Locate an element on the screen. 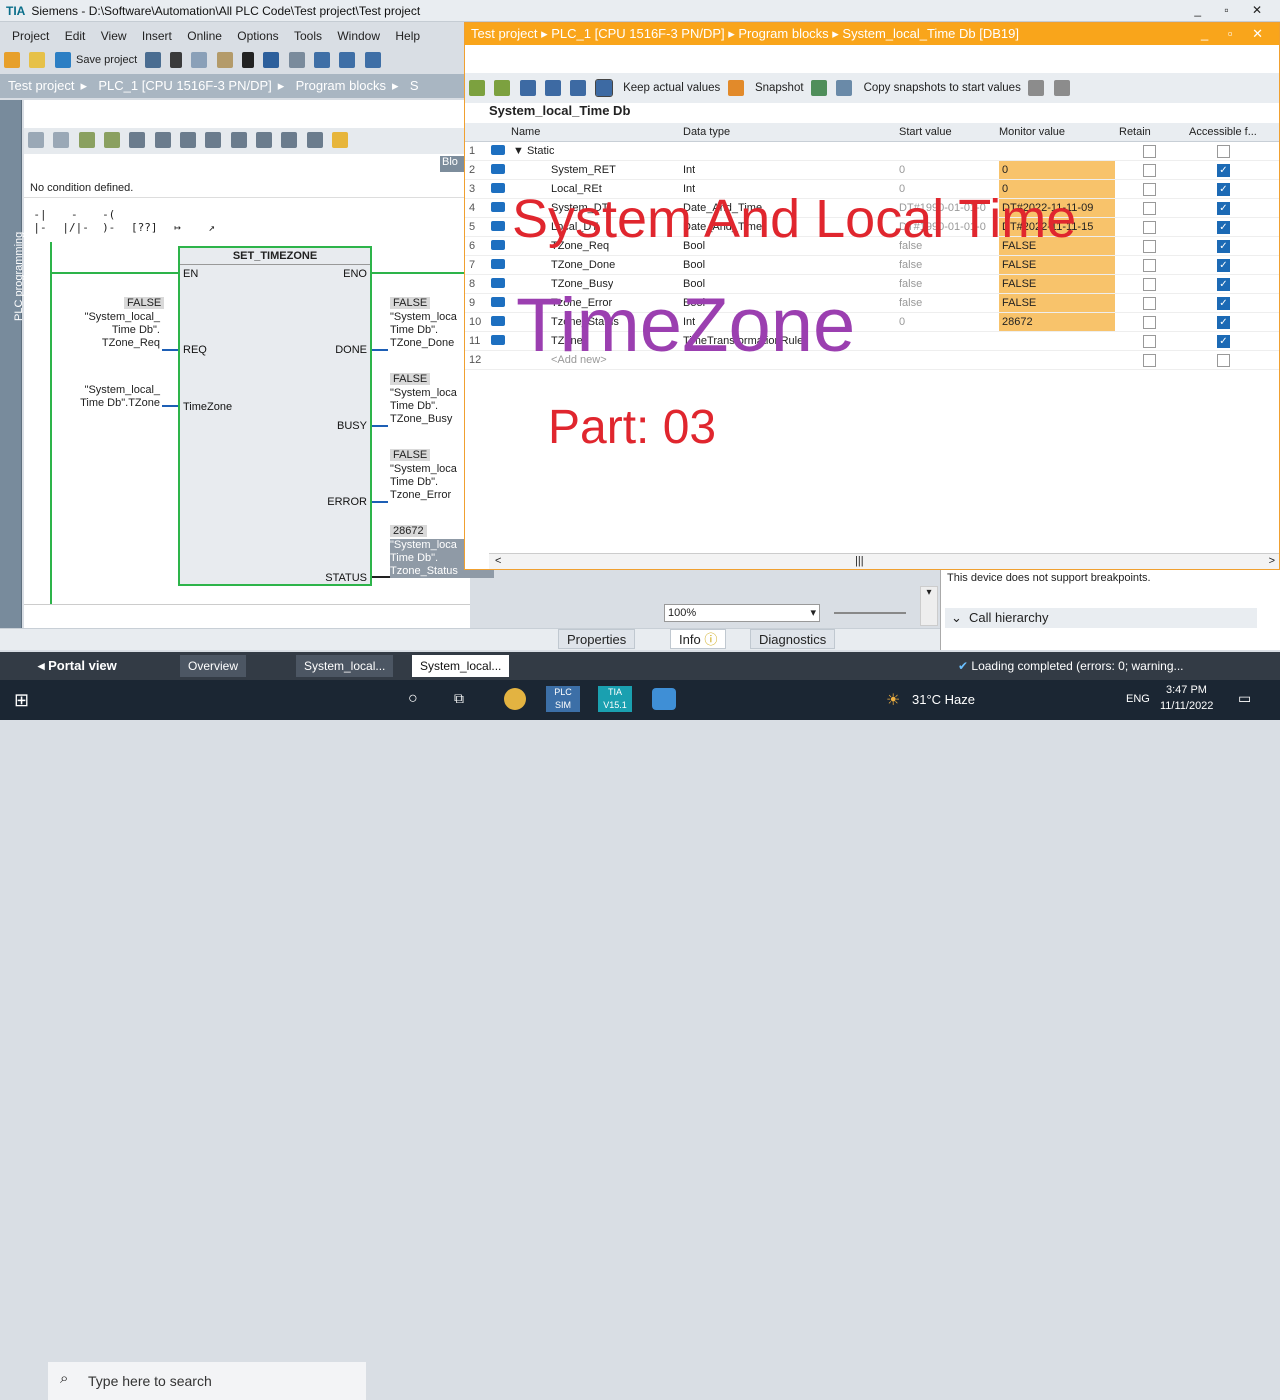 The image size is (1280, 1400). snapshot-button: Snapshot is located at coordinates (779, 88).